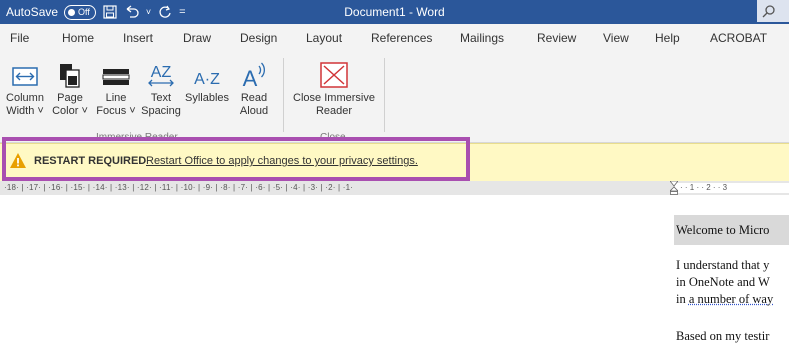  What do you see at coordinates (161, 98) in the screenshot?
I see `text-spacing-label-1: Text` at bounding box center [161, 98].